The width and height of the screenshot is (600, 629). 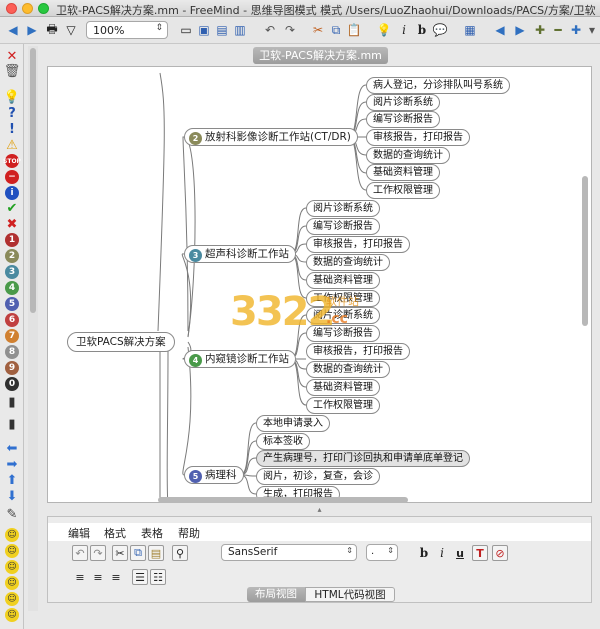 I want to click on align-center-icon: ≡, so click(x=98, y=577).